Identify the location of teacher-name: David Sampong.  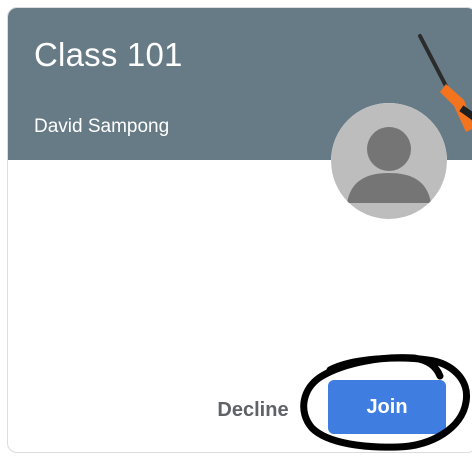
(102, 126).